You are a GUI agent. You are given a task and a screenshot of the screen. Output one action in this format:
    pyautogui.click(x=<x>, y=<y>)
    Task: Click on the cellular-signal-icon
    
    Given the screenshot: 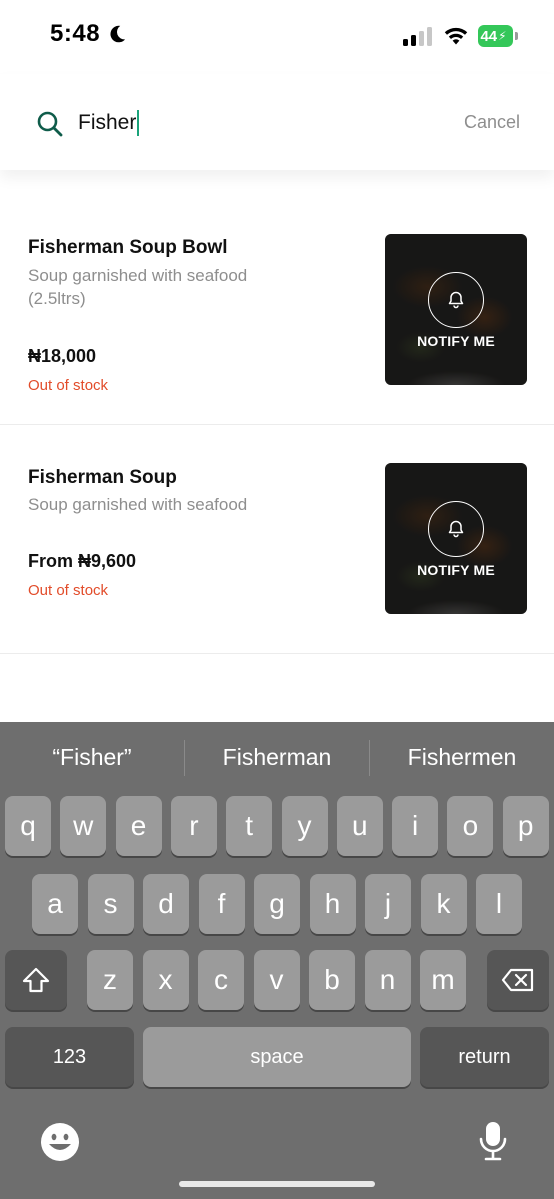 What is the action you would take?
    pyautogui.click(x=417, y=36)
    